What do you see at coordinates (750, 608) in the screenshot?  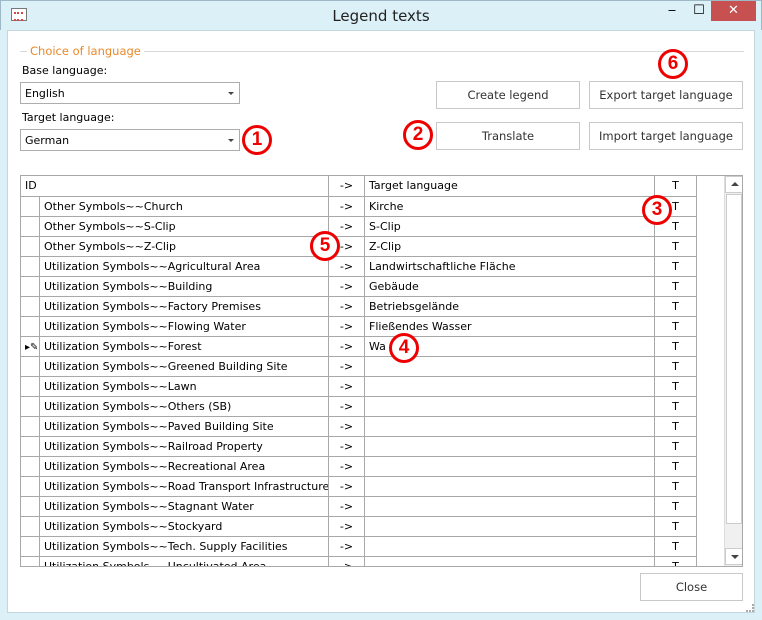 I see `resize-grip-icon` at bounding box center [750, 608].